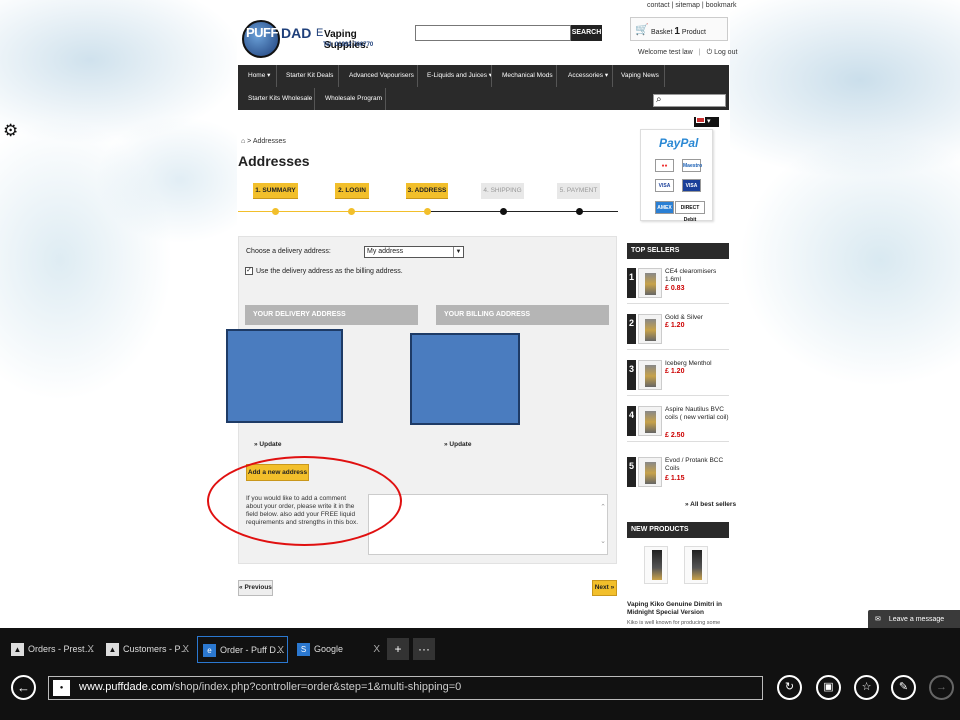  Describe the element at coordinates (664, 185) in the screenshot. I see `visa-icon: VISA` at that location.